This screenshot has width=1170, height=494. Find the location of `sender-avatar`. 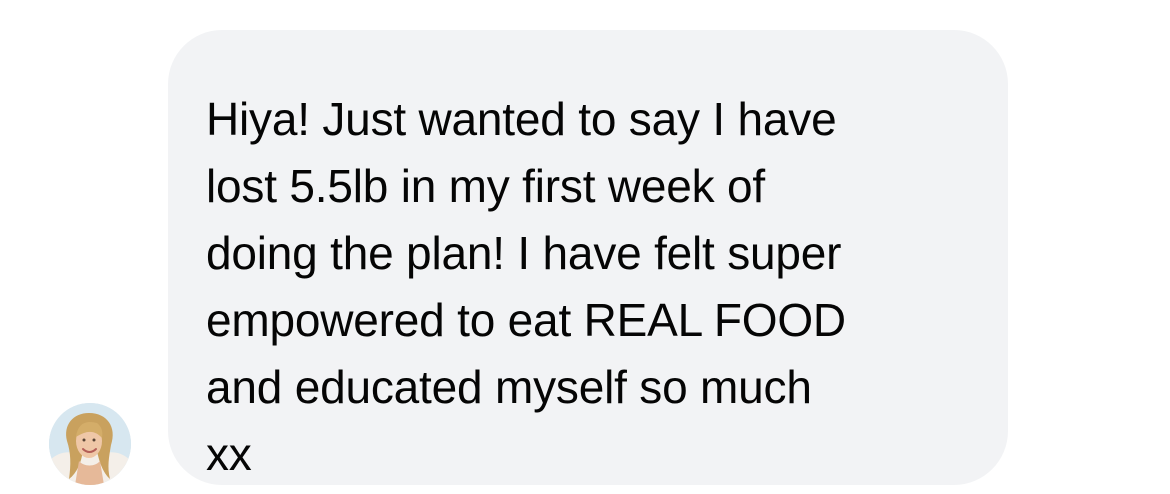

sender-avatar is located at coordinates (90, 444).